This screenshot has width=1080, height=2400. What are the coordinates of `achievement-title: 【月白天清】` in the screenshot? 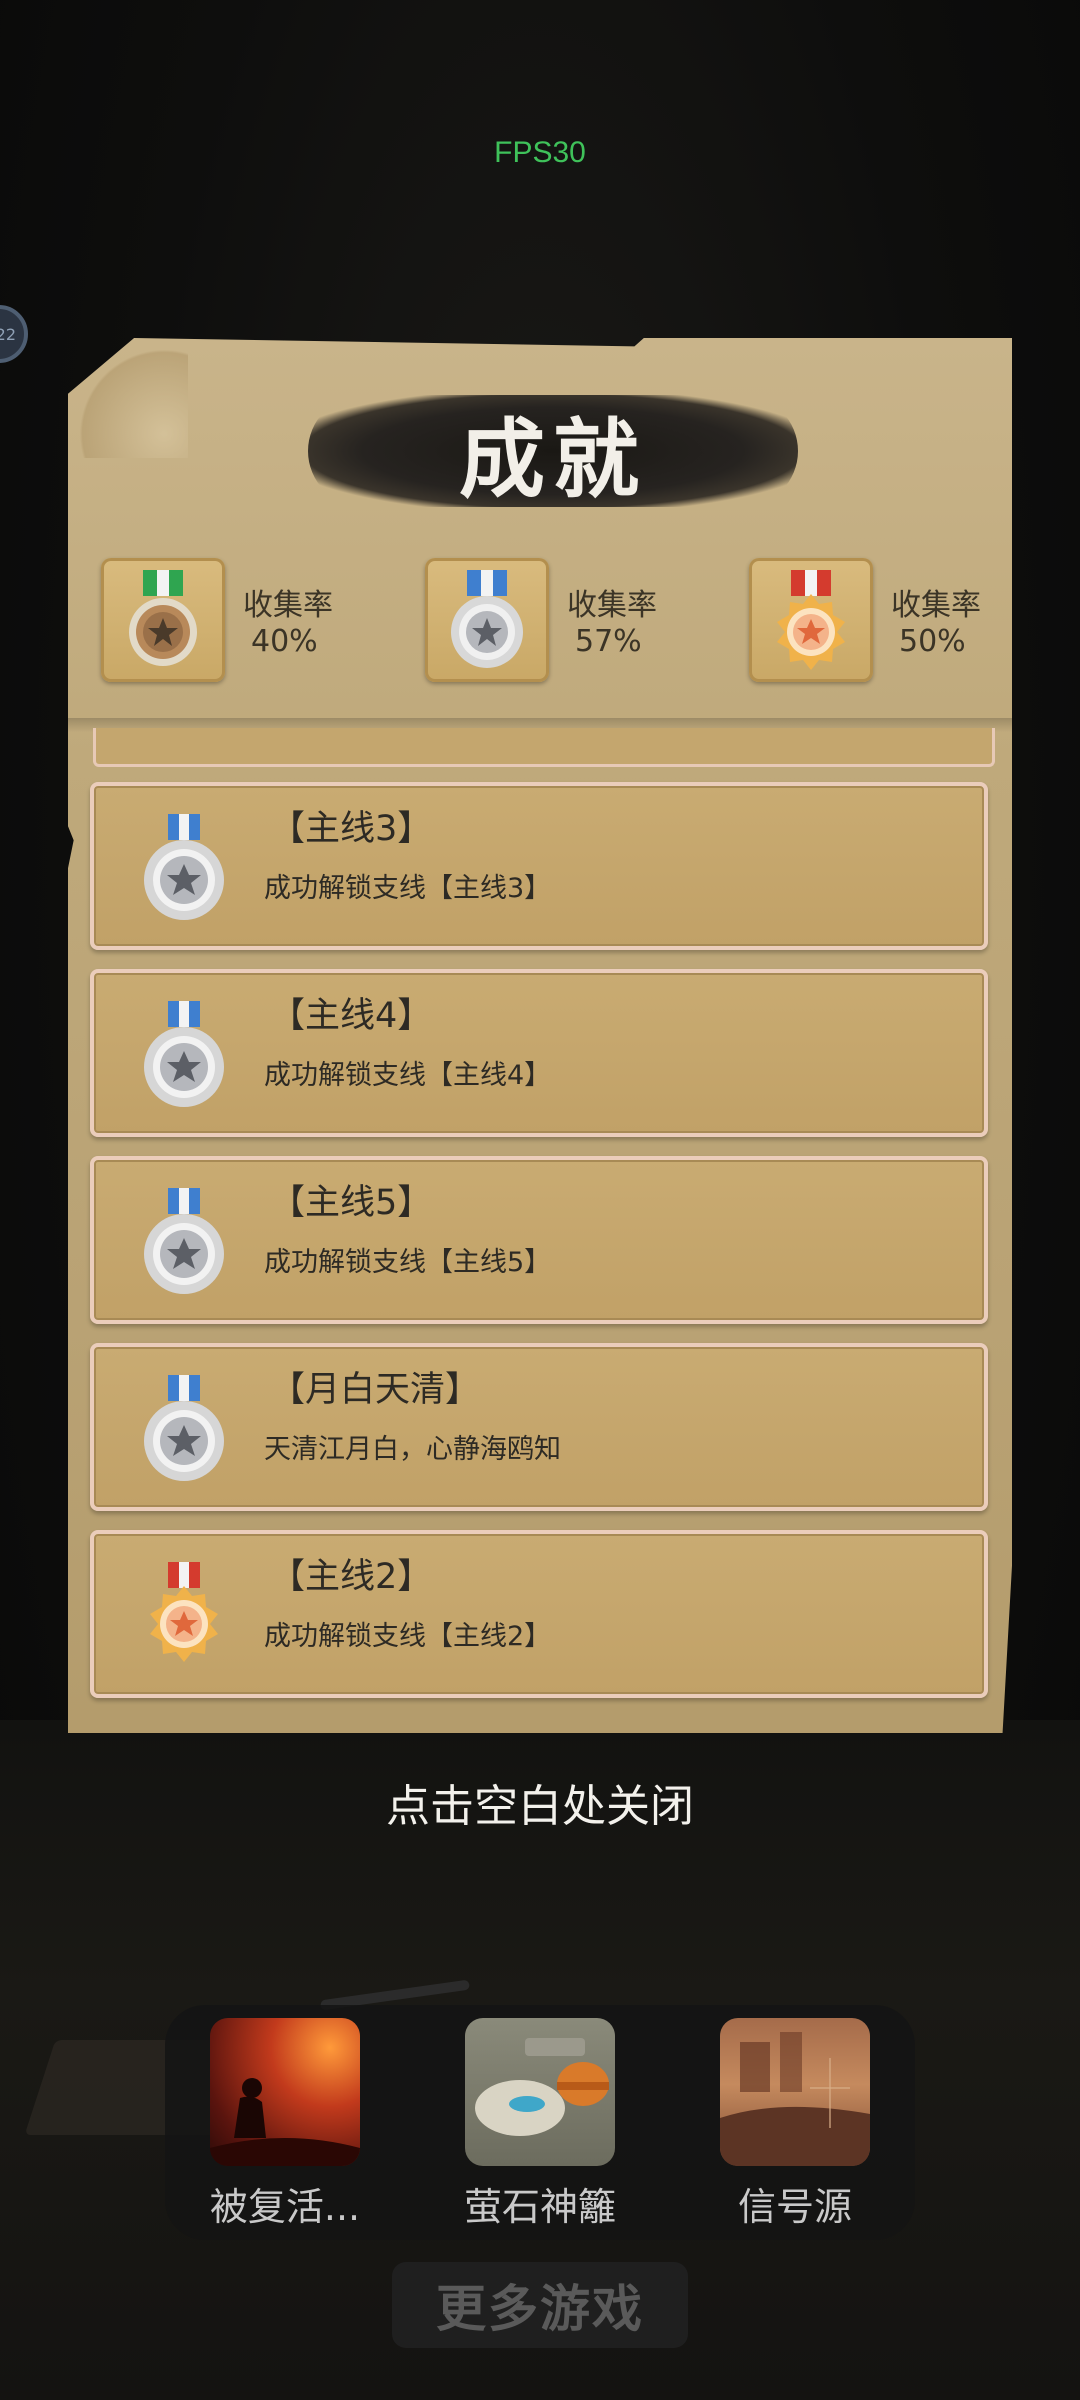 It's located at (375, 1390).